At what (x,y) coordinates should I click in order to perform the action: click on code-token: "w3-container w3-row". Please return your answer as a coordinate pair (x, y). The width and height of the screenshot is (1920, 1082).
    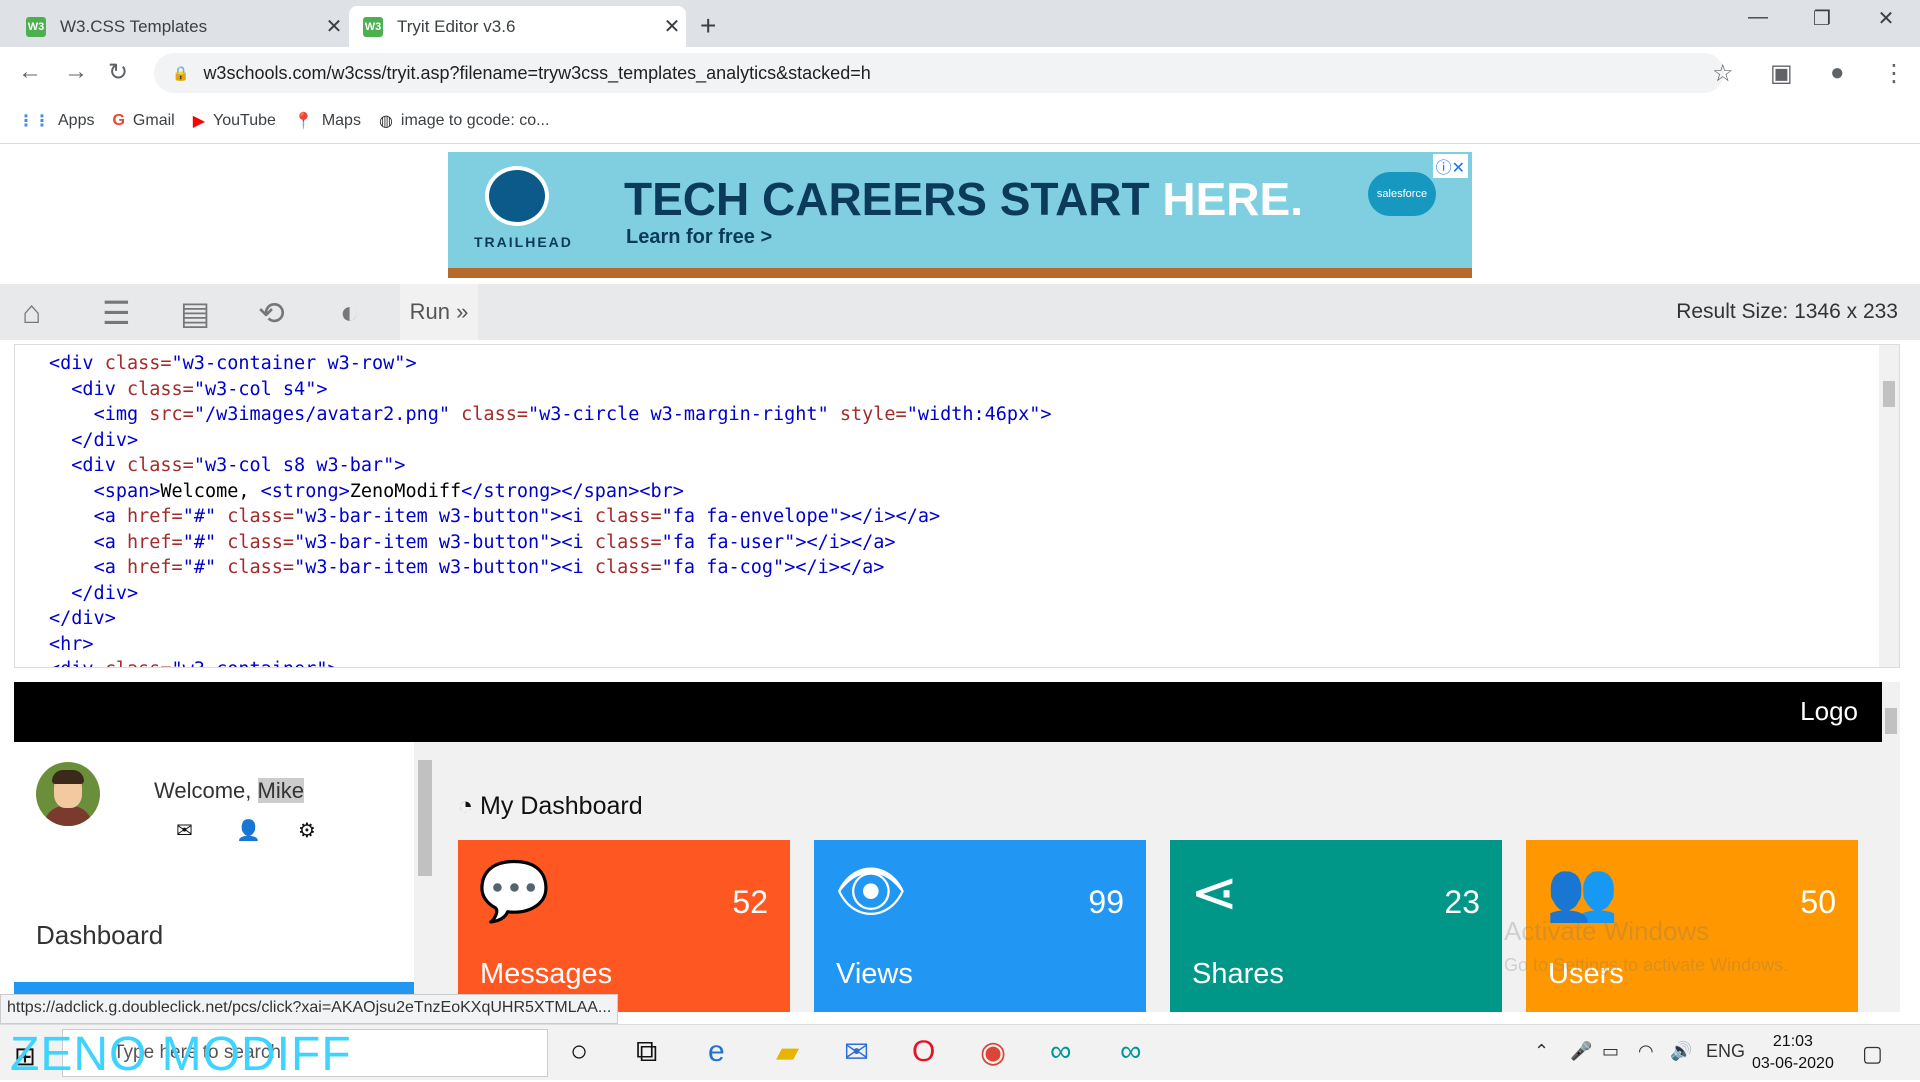
    Looking at the image, I should click on (288, 363).